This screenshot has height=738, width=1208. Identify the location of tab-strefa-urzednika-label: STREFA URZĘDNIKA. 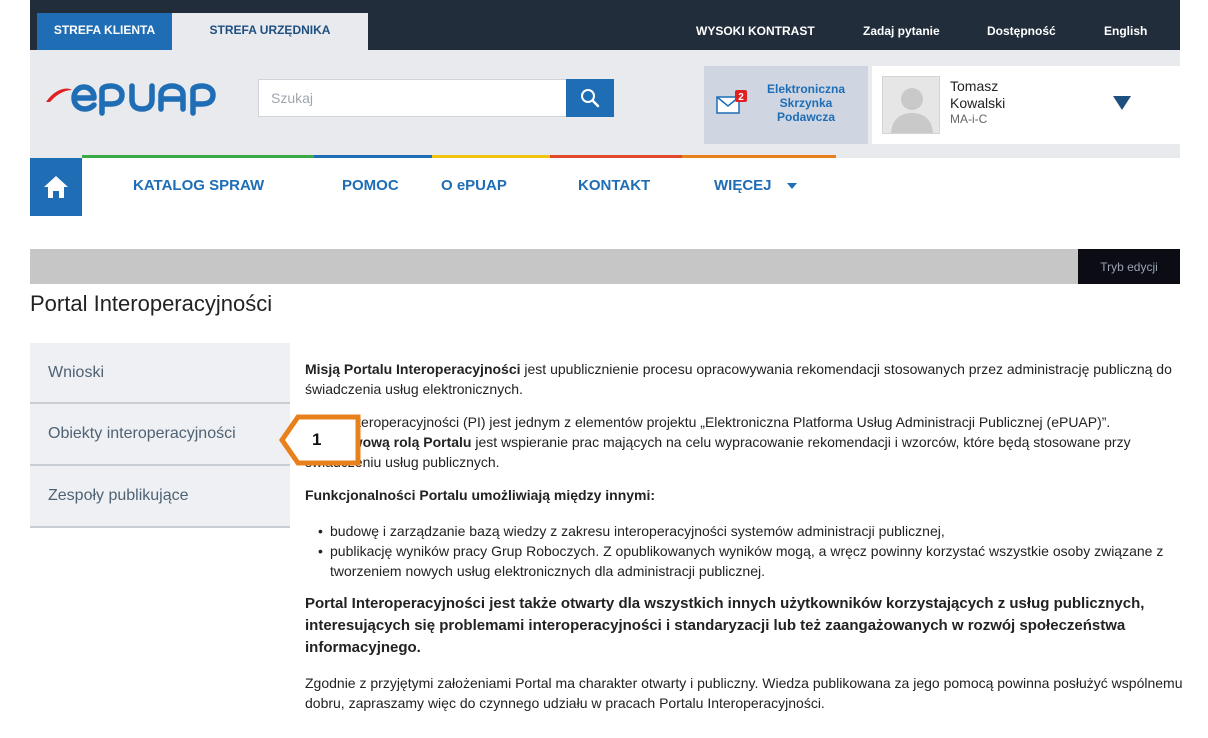
(270, 30).